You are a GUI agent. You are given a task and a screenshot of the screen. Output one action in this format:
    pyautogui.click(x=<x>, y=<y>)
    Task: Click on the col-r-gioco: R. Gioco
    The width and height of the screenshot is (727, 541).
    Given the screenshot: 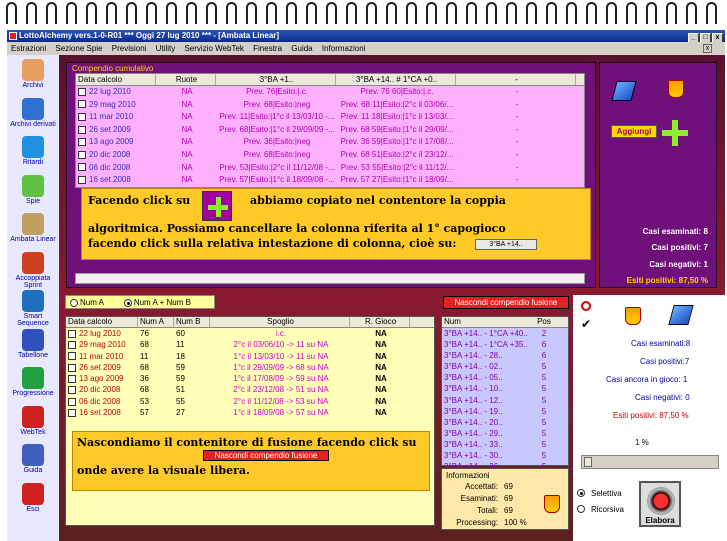 What is the action you would take?
    pyautogui.click(x=380, y=322)
    